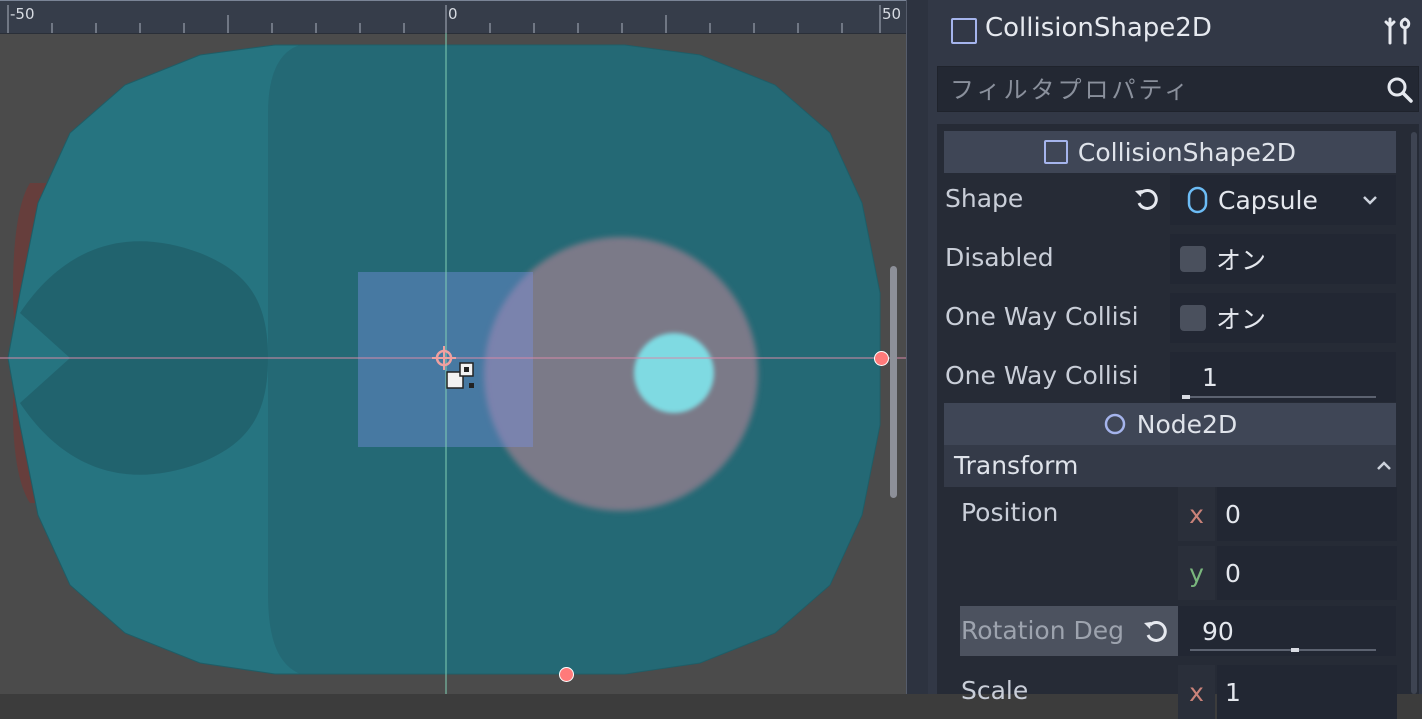  I want to click on one-way-collision-checkbox, so click(1193, 318).